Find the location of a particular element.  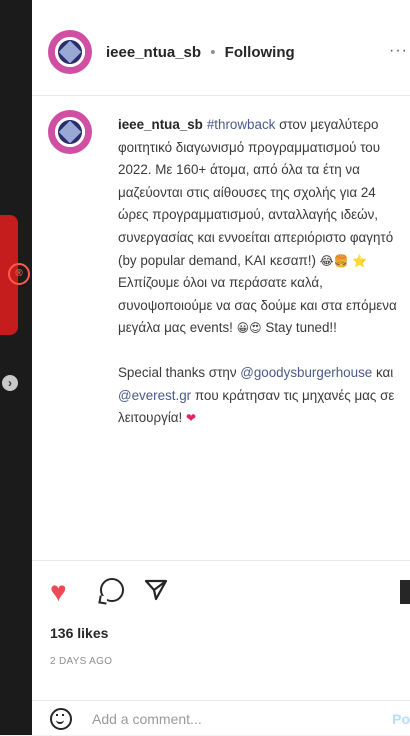

bookmark-icon is located at coordinates (405, 592).